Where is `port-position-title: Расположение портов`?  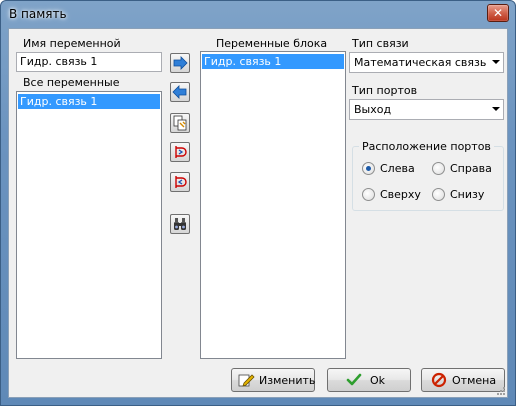
port-position-title: Расположение портов is located at coordinates (426, 146).